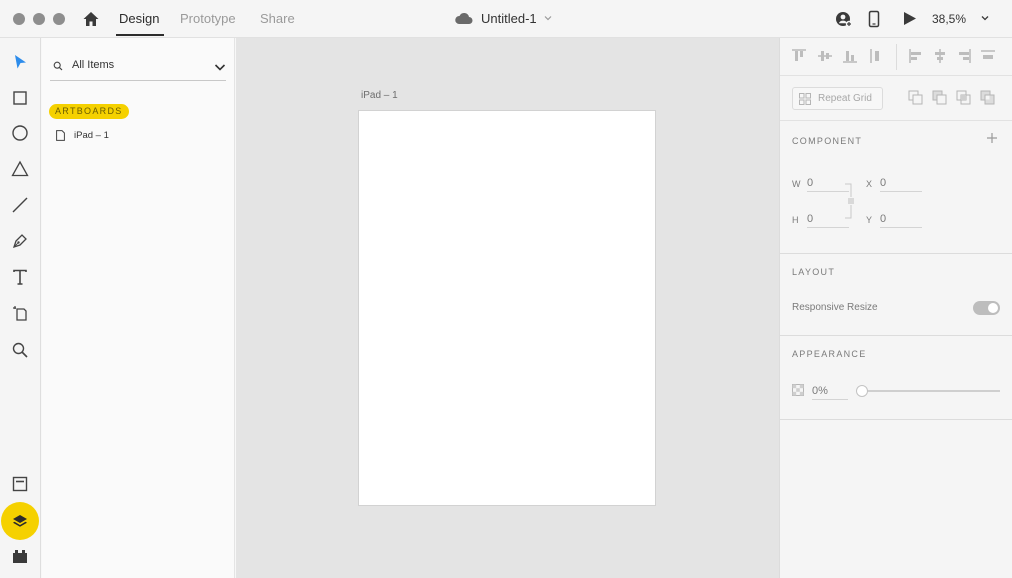 The image size is (1012, 578). I want to click on align-left-button, so click(916, 56).